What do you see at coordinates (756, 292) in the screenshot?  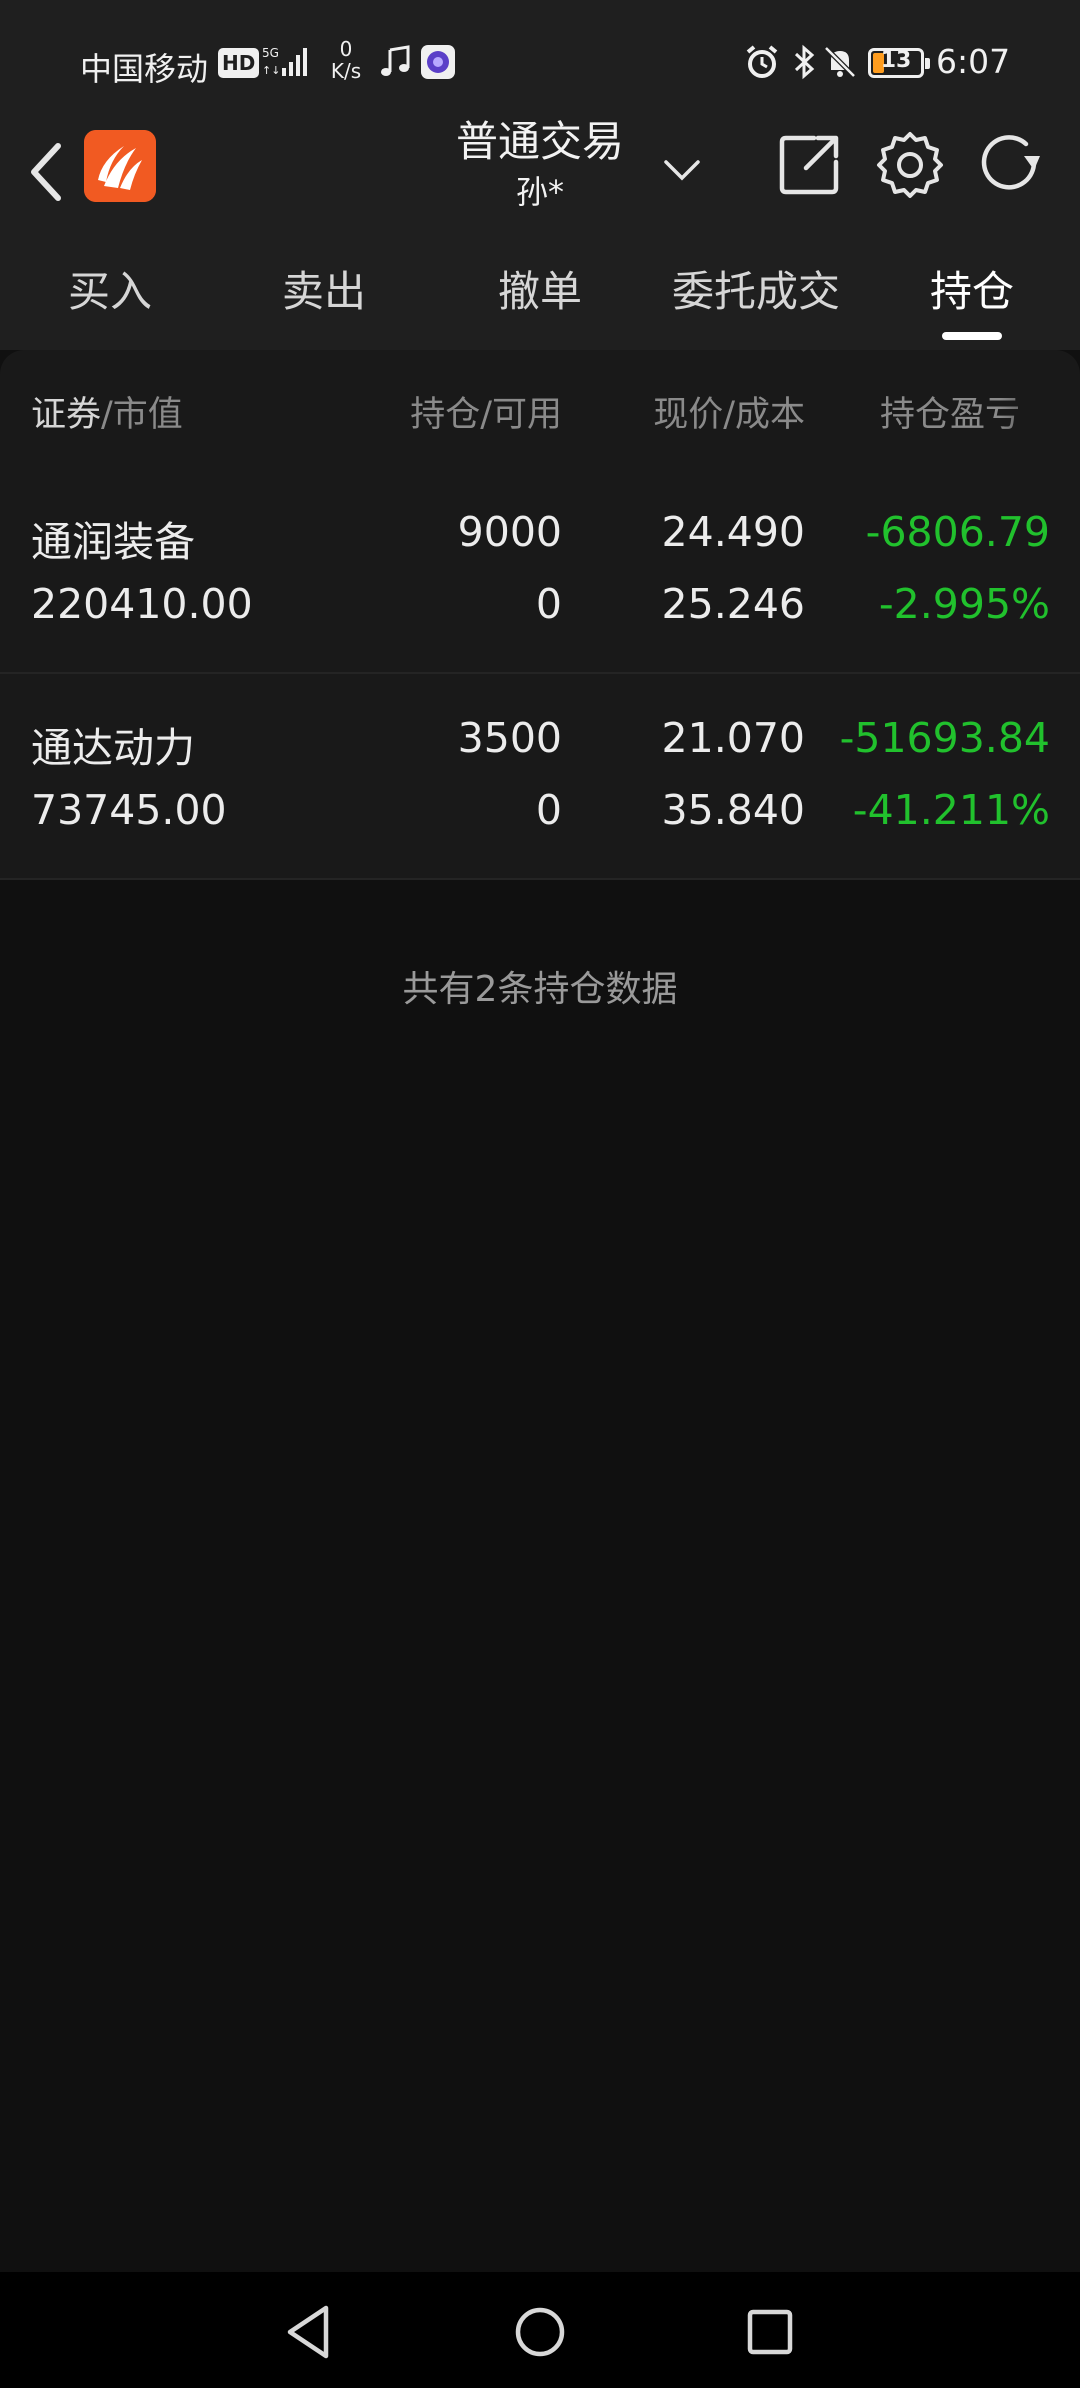 I see `tab-orders-fills: 委托成交` at bounding box center [756, 292].